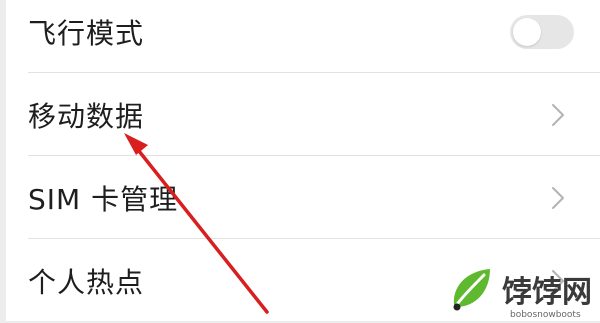  Describe the element at coordinates (542, 32) in the screenshot. I see `airplane-mode-toggle` at that location.